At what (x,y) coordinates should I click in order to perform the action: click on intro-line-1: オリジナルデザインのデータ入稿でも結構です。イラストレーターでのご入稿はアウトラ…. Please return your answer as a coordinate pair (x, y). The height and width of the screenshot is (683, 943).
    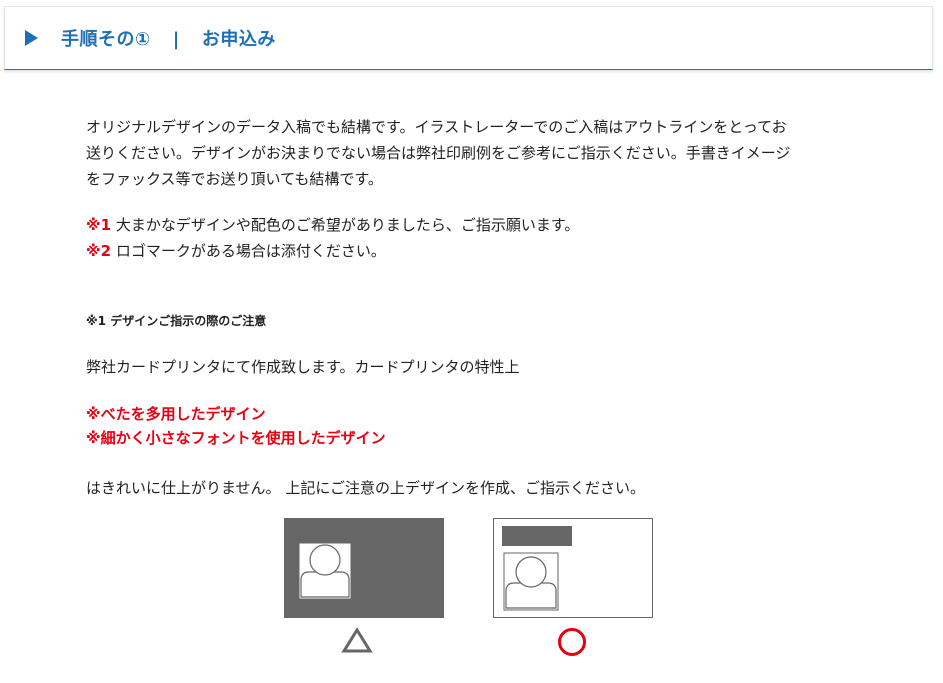
    Looking at the image, I should click on (436, 127).